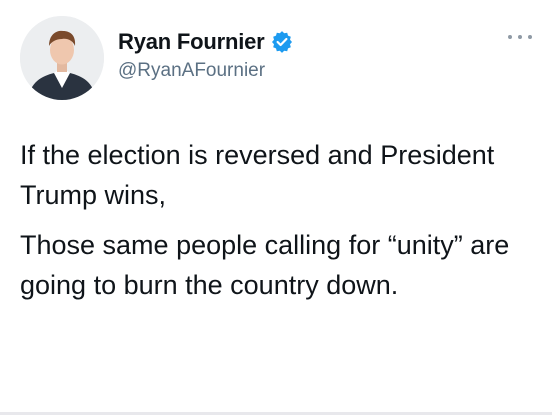  I want to click on more-options-icon, so click(520, 37).